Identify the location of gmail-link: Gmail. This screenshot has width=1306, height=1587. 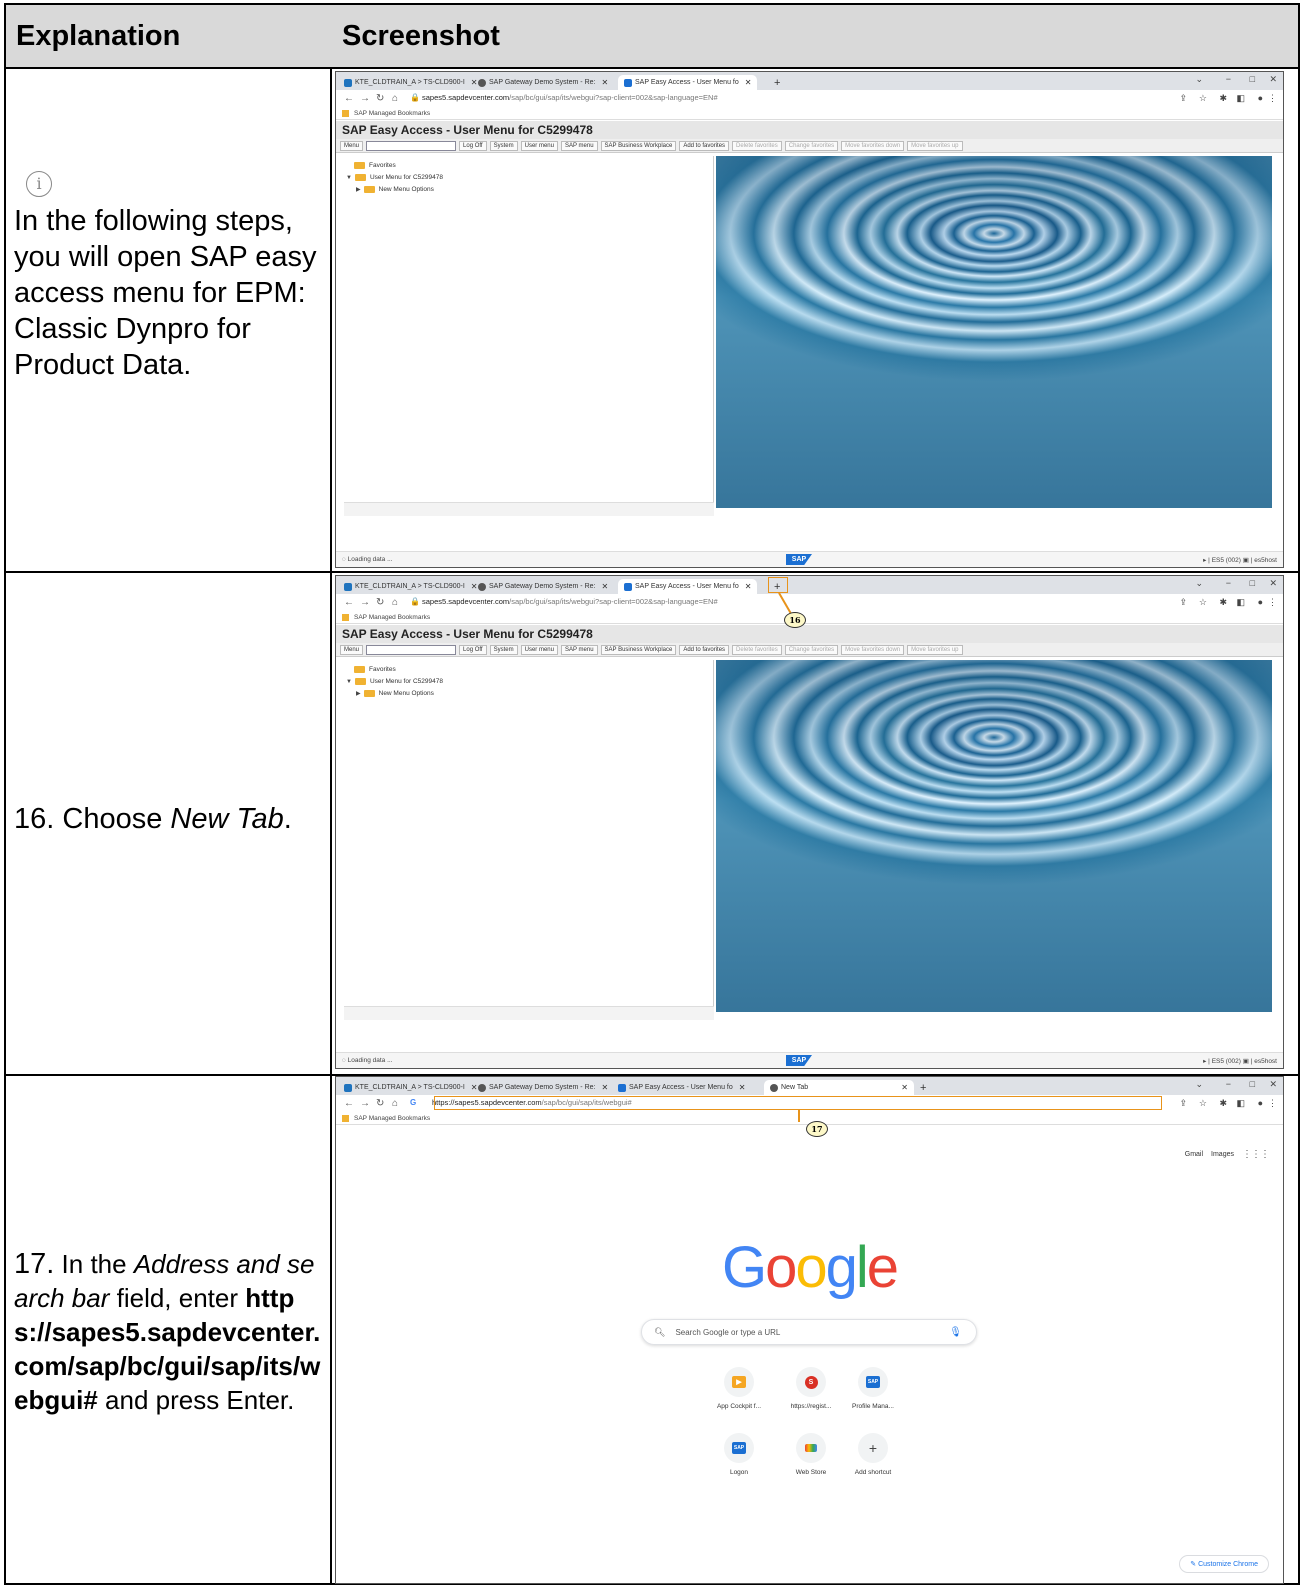
(1194, 1154).